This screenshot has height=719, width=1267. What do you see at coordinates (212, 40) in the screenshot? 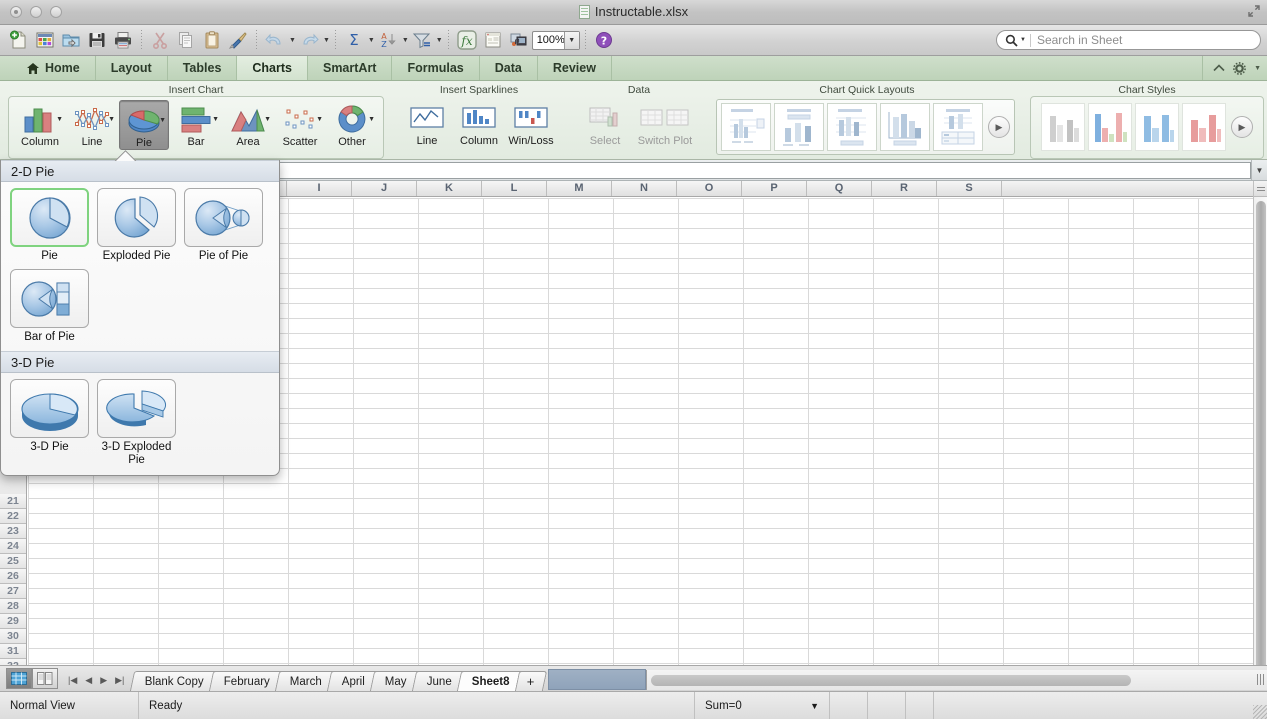
I see `paste-icon` at bounding box center [212, 40].